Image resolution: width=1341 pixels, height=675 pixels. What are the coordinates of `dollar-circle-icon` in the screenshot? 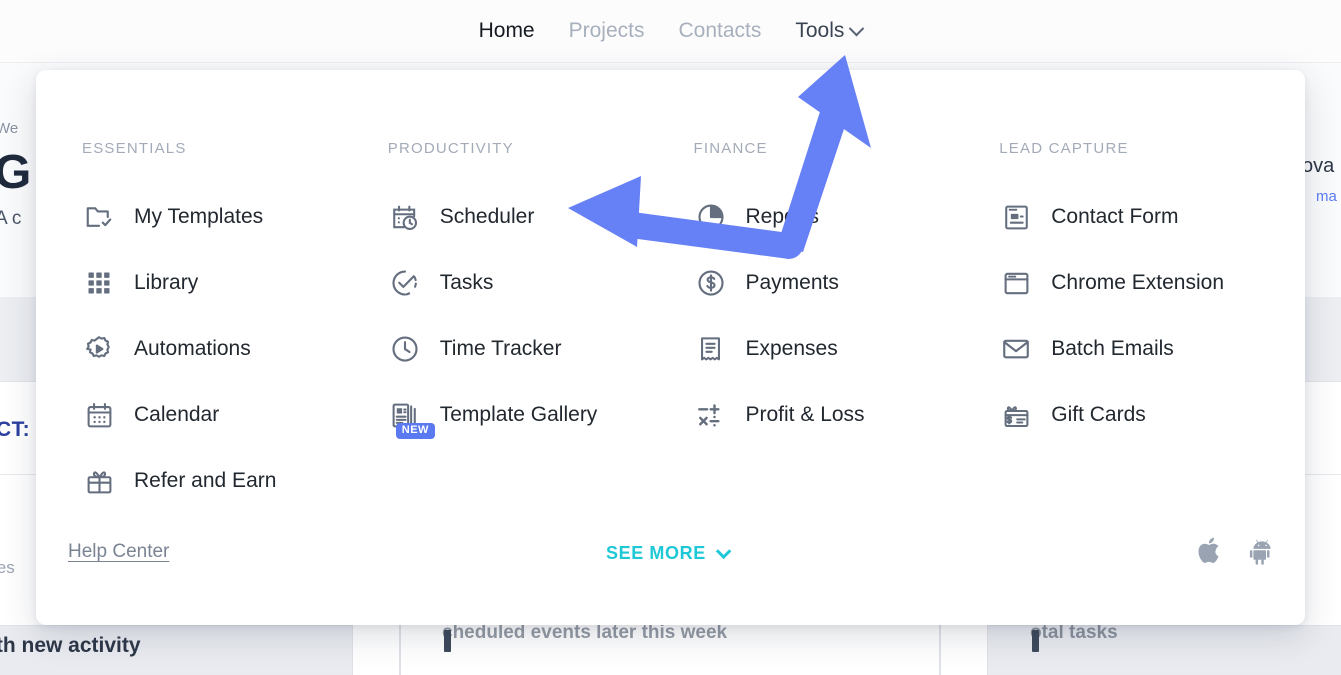 It's located at (711, 283).